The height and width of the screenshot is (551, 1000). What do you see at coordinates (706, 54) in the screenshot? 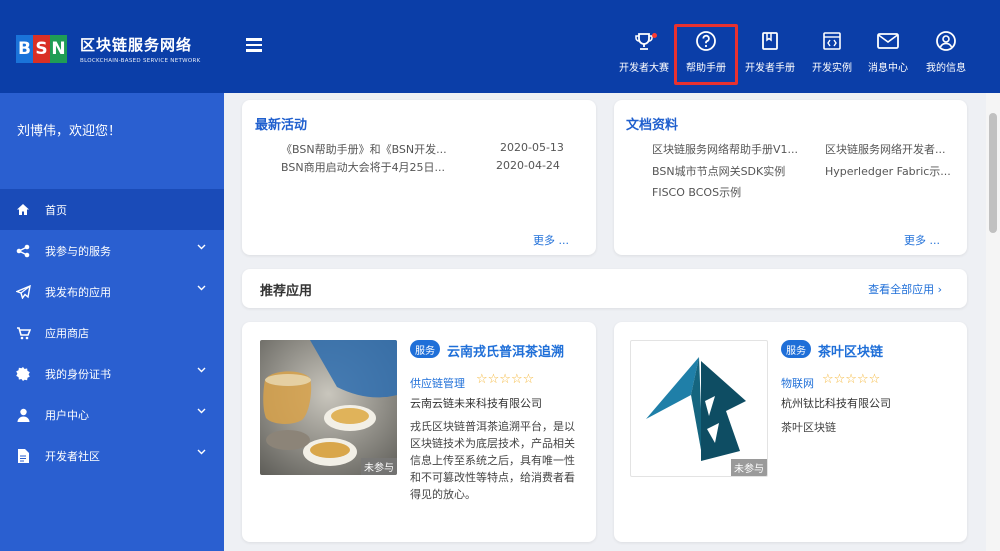
I see `help-manual-highlight` at bounding box center [706, 54].